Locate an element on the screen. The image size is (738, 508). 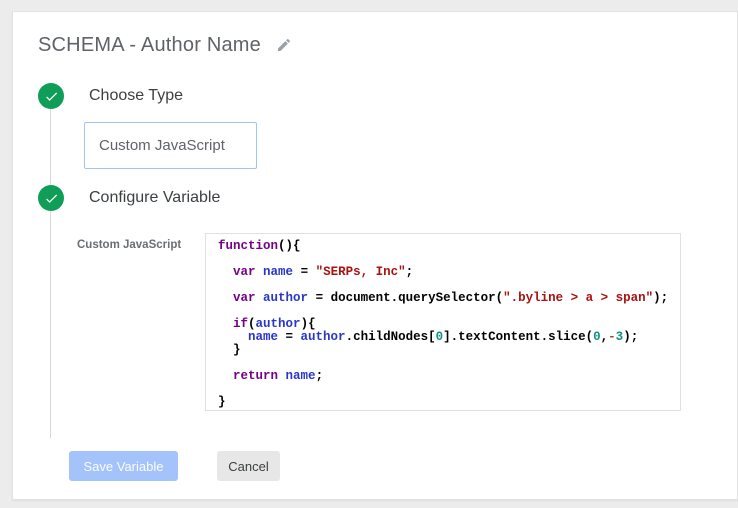
title-row: SCHEMA - Author Name is located at coordinates (165, 45).